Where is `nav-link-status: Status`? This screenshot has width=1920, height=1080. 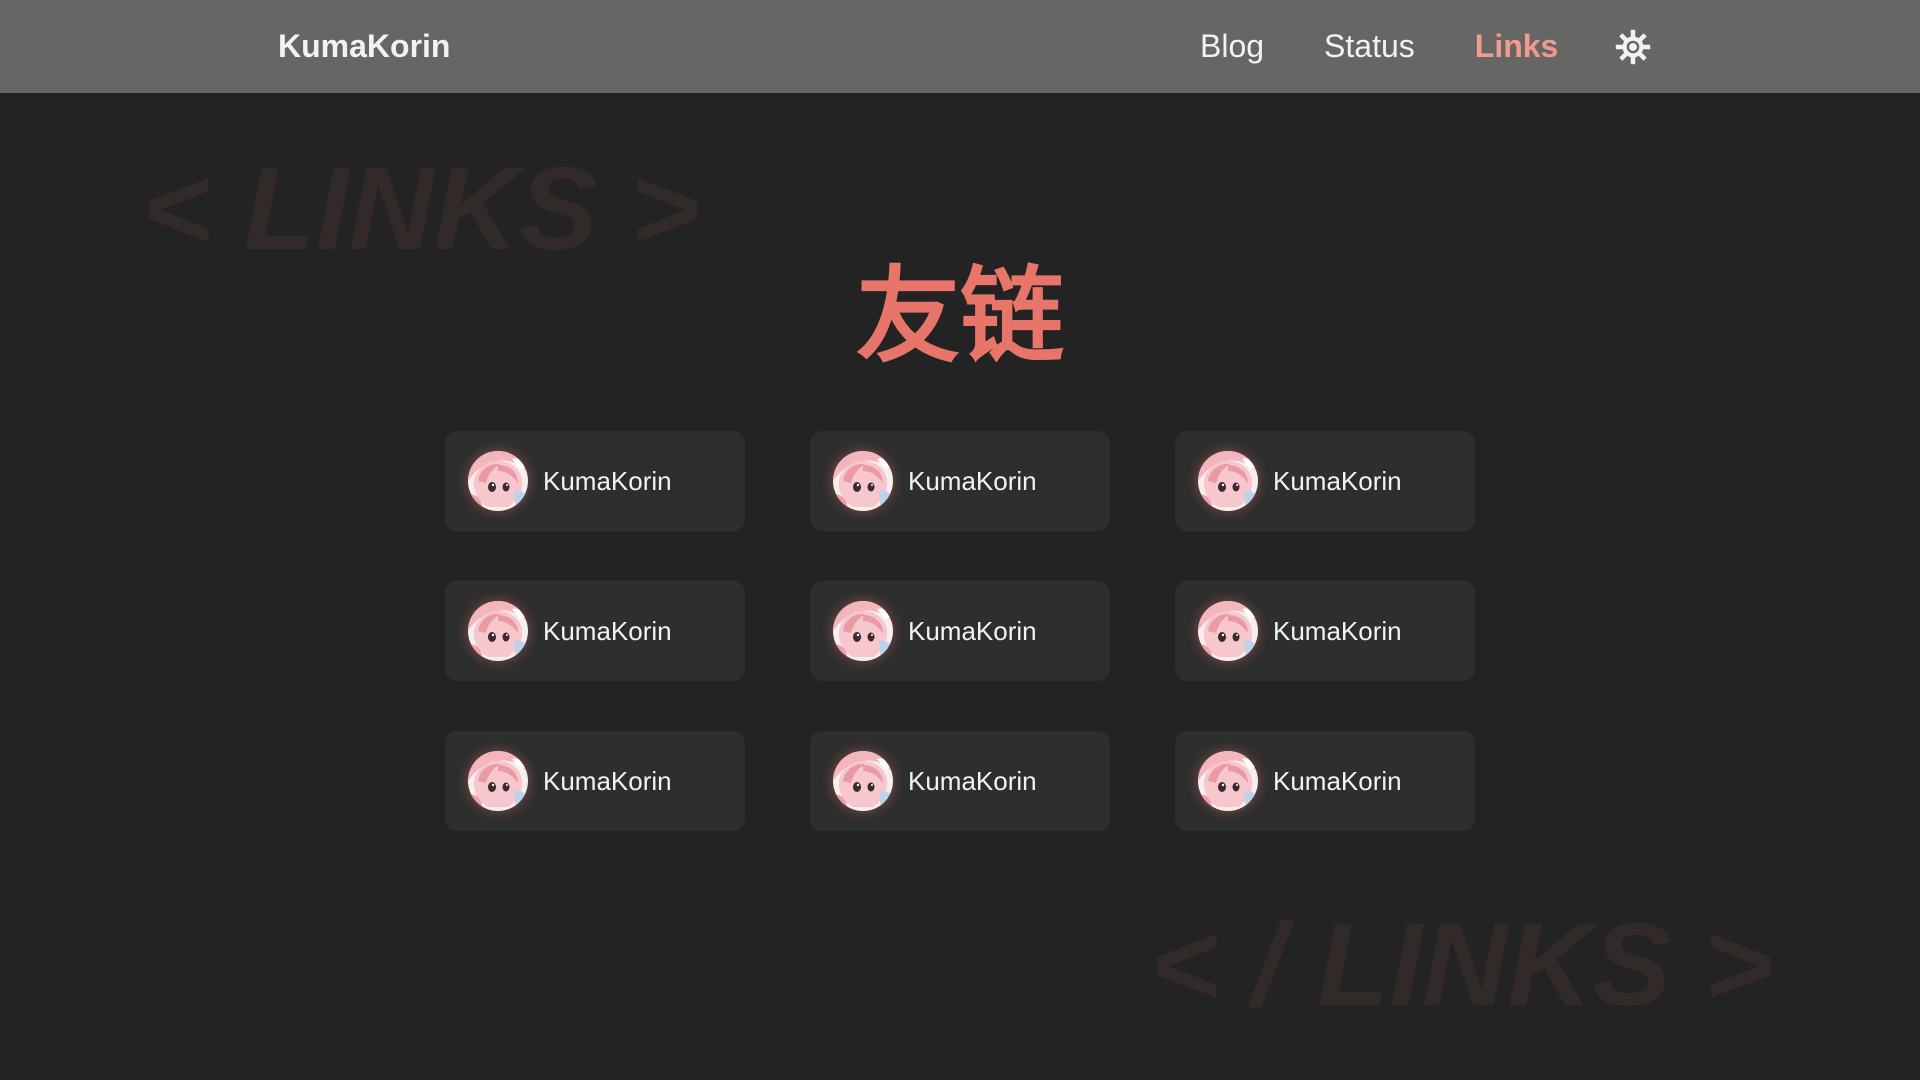 nav-link-status: Status is located at coordinates (1369, 46).